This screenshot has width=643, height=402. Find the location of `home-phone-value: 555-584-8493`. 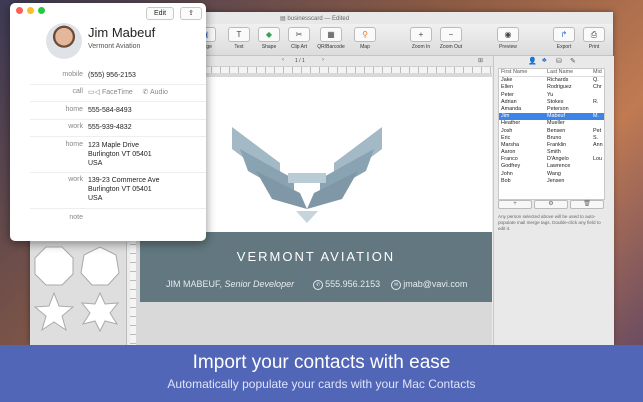

home-phone-value: 555-584-8493 is located at coordinates (110, 110).